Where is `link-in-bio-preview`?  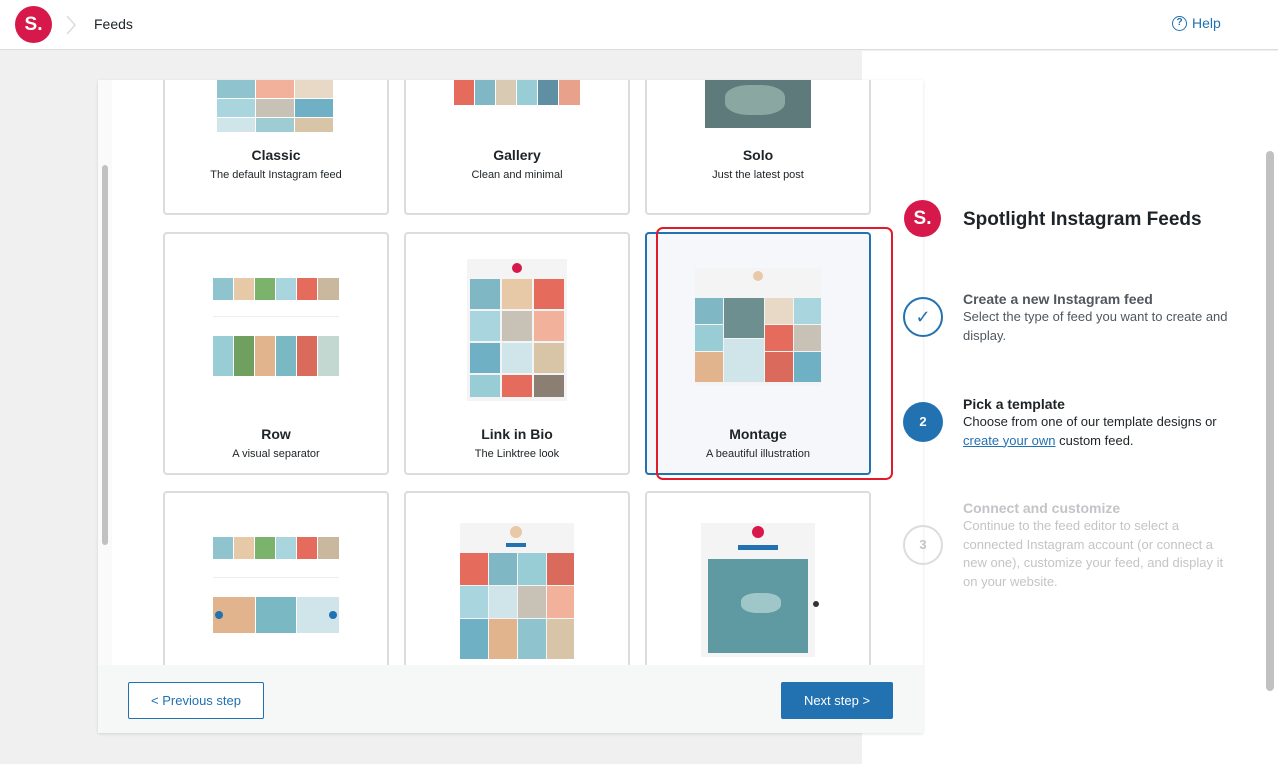 link-in-bio-preview is located at coordinates (517, 330).